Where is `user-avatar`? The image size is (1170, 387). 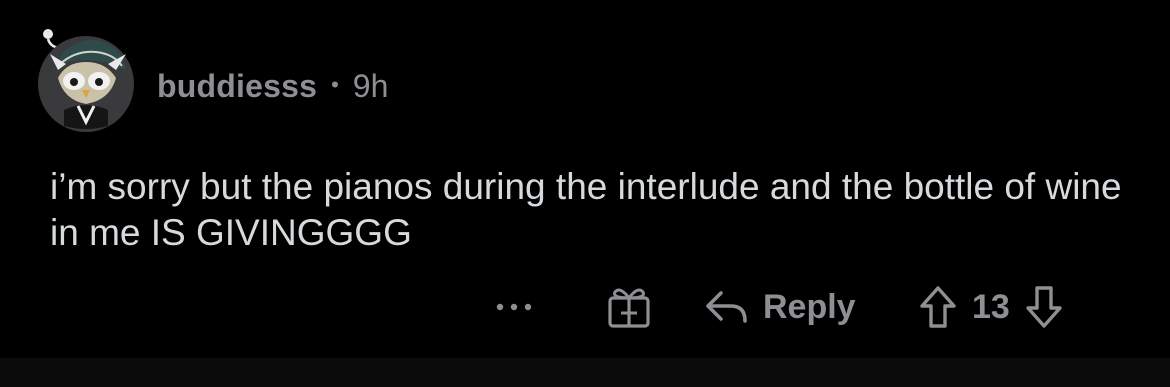 user-avatar is located at coordinates (86, 79).